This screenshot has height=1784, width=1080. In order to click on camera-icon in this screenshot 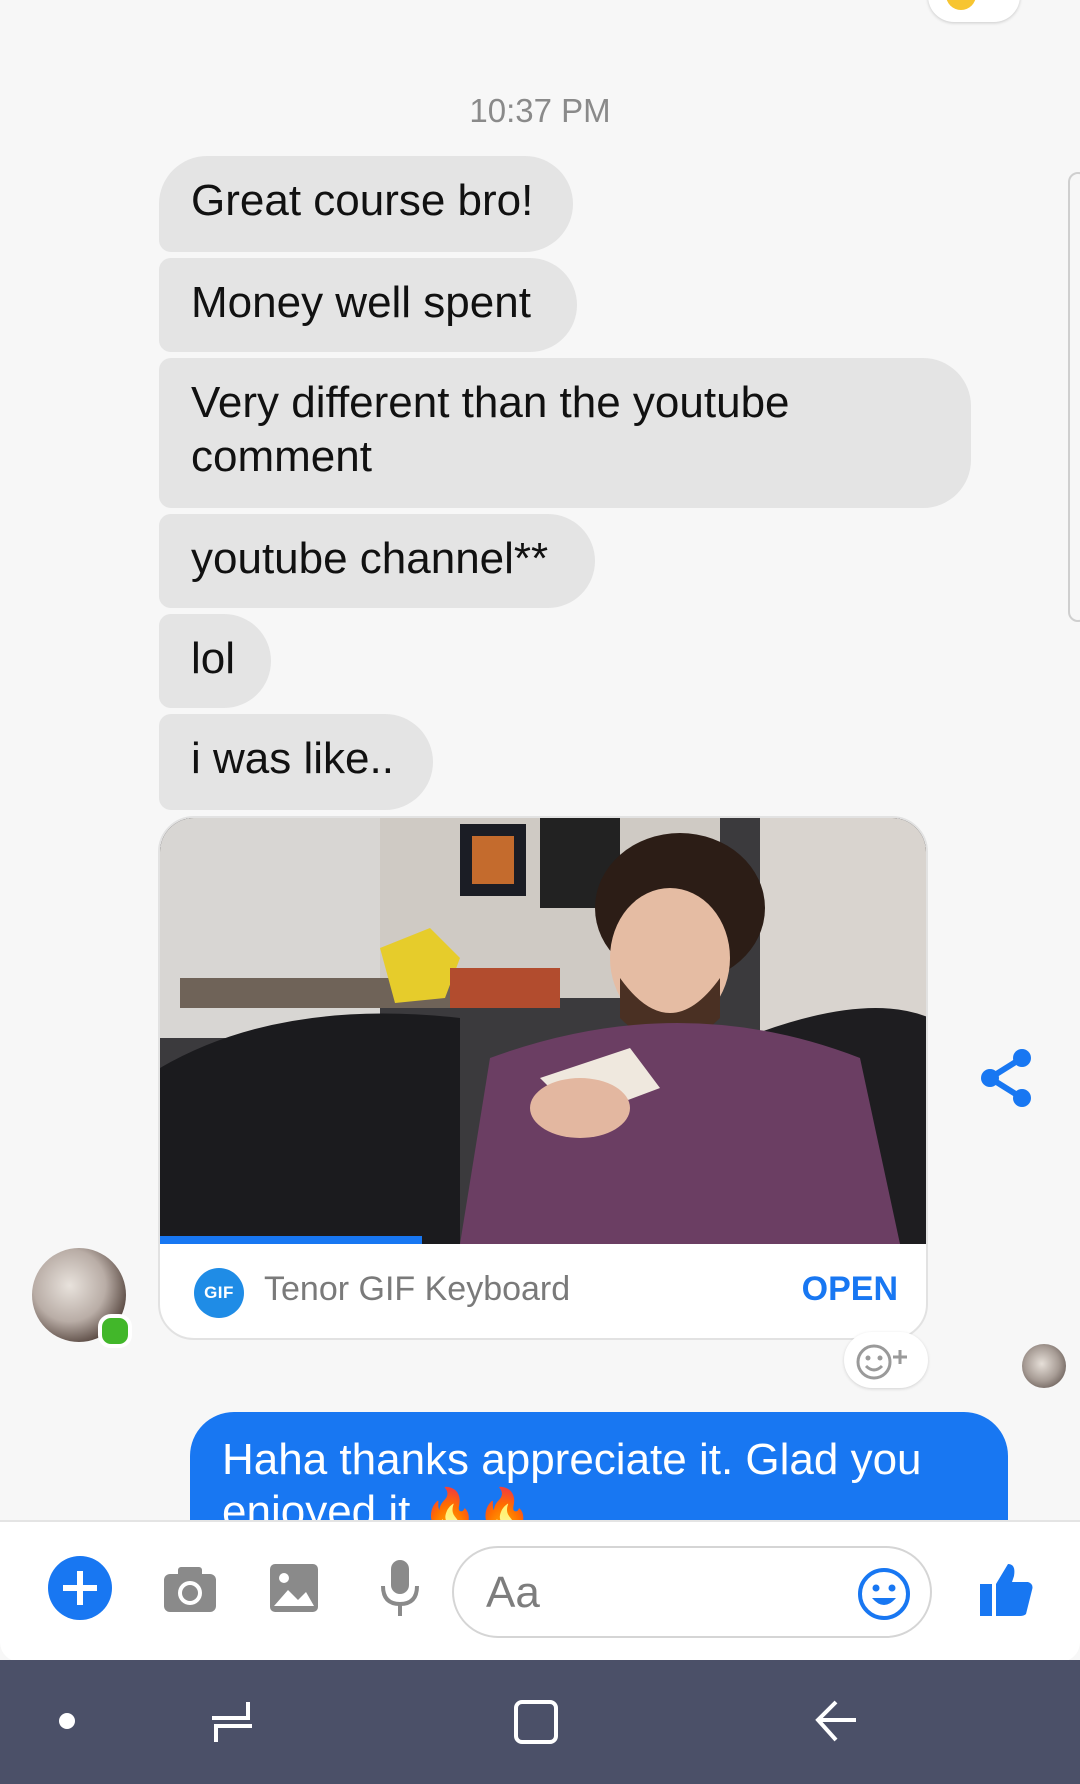, I will do `click(190, 1589)`.